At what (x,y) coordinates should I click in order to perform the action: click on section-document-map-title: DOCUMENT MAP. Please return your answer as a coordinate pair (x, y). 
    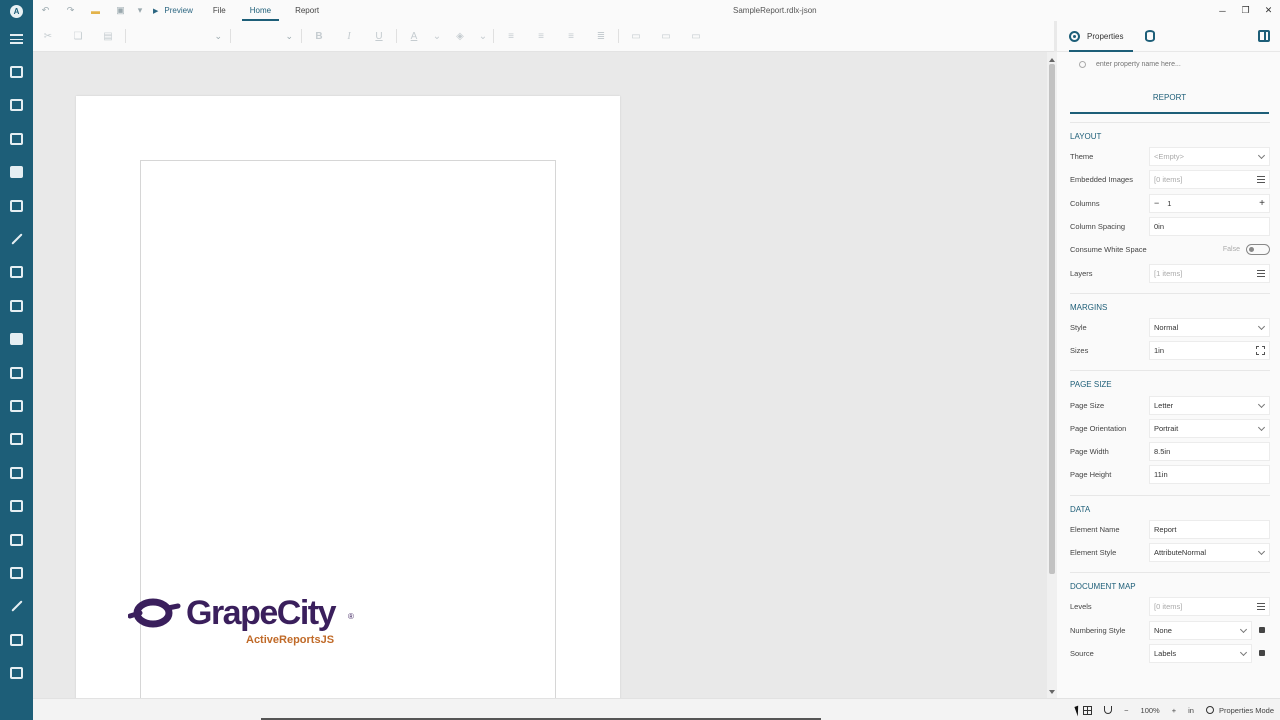
    Looking at the image, I should click on (1170, 583).